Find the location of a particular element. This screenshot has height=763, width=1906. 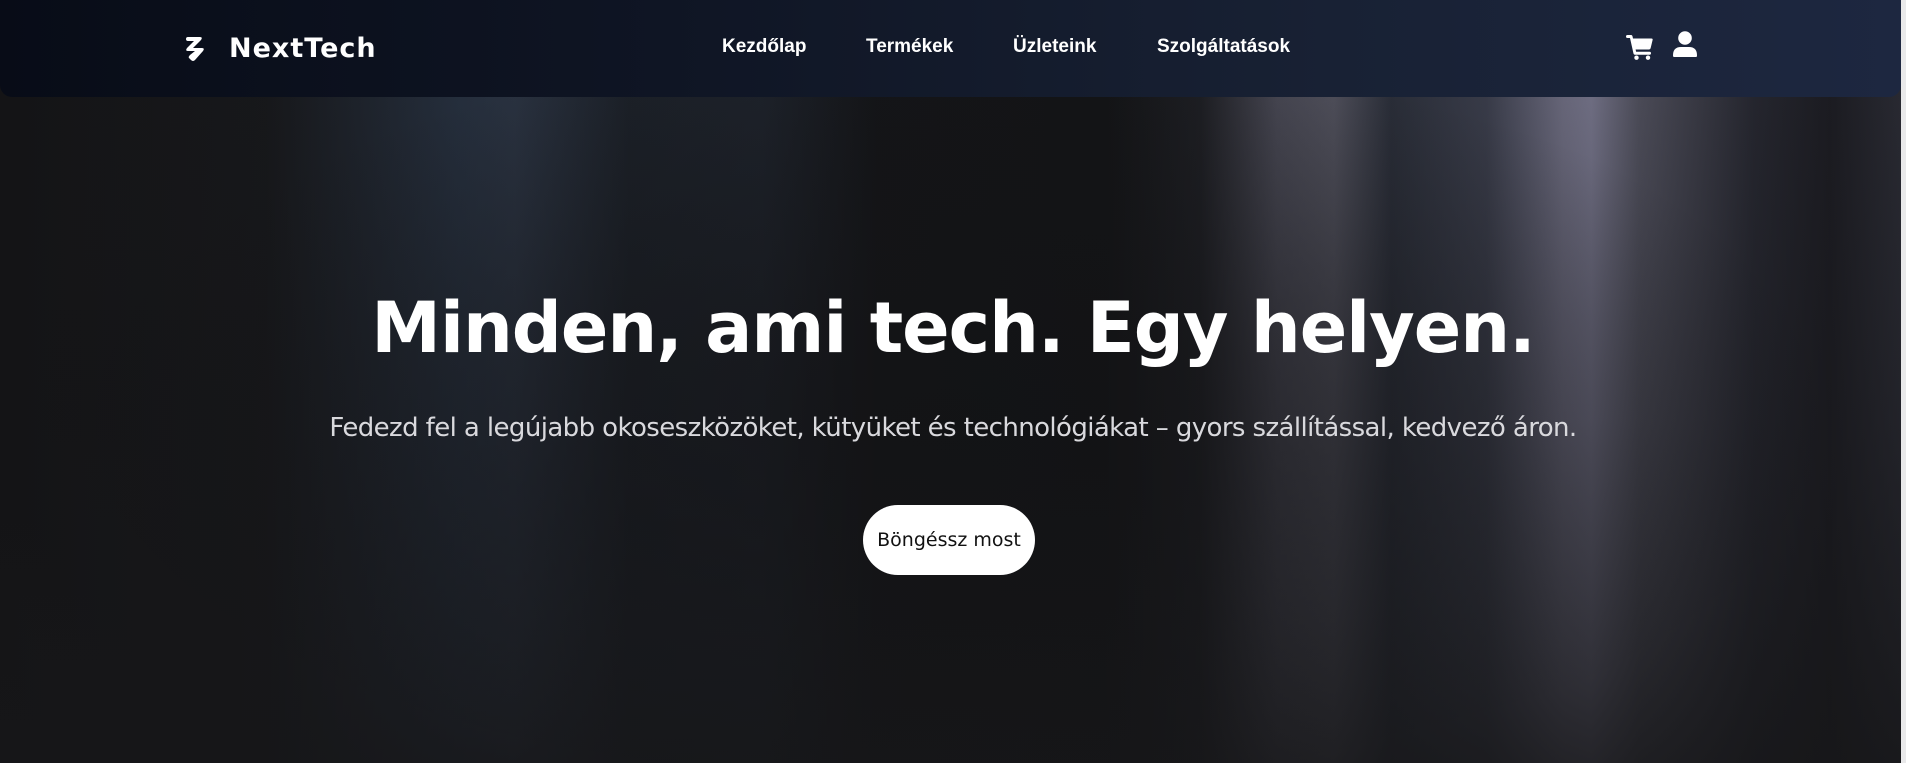

nav-link-kezdolap: Kezdőlap is located at coordinates (764, 47).